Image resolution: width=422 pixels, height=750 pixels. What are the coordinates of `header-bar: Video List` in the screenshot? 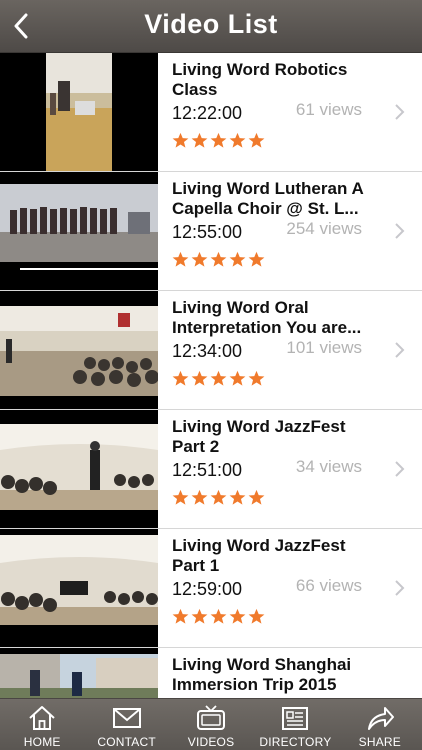 It's located at (211, 26).